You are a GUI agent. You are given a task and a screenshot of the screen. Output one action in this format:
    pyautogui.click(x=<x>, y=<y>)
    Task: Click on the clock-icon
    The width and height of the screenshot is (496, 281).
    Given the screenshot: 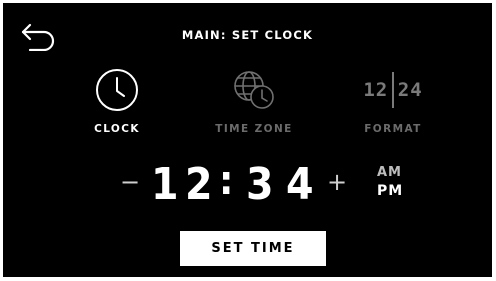 What is the action you would take?
    pyautogui.click(x=117, y=90)
    